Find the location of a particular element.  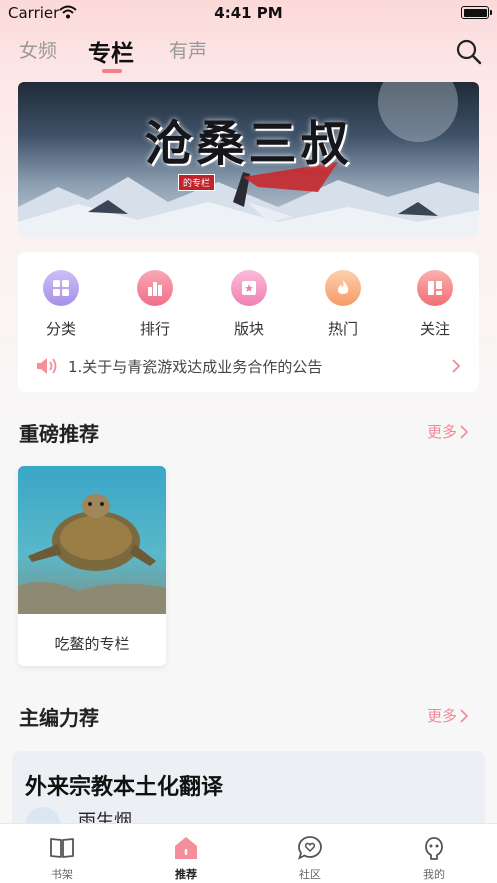

quick-menu-card: 分类 排行 版块 热门 关注 1.关于与青瓷游戏达成业务合作的公告 is located at coordinates (248, 322).